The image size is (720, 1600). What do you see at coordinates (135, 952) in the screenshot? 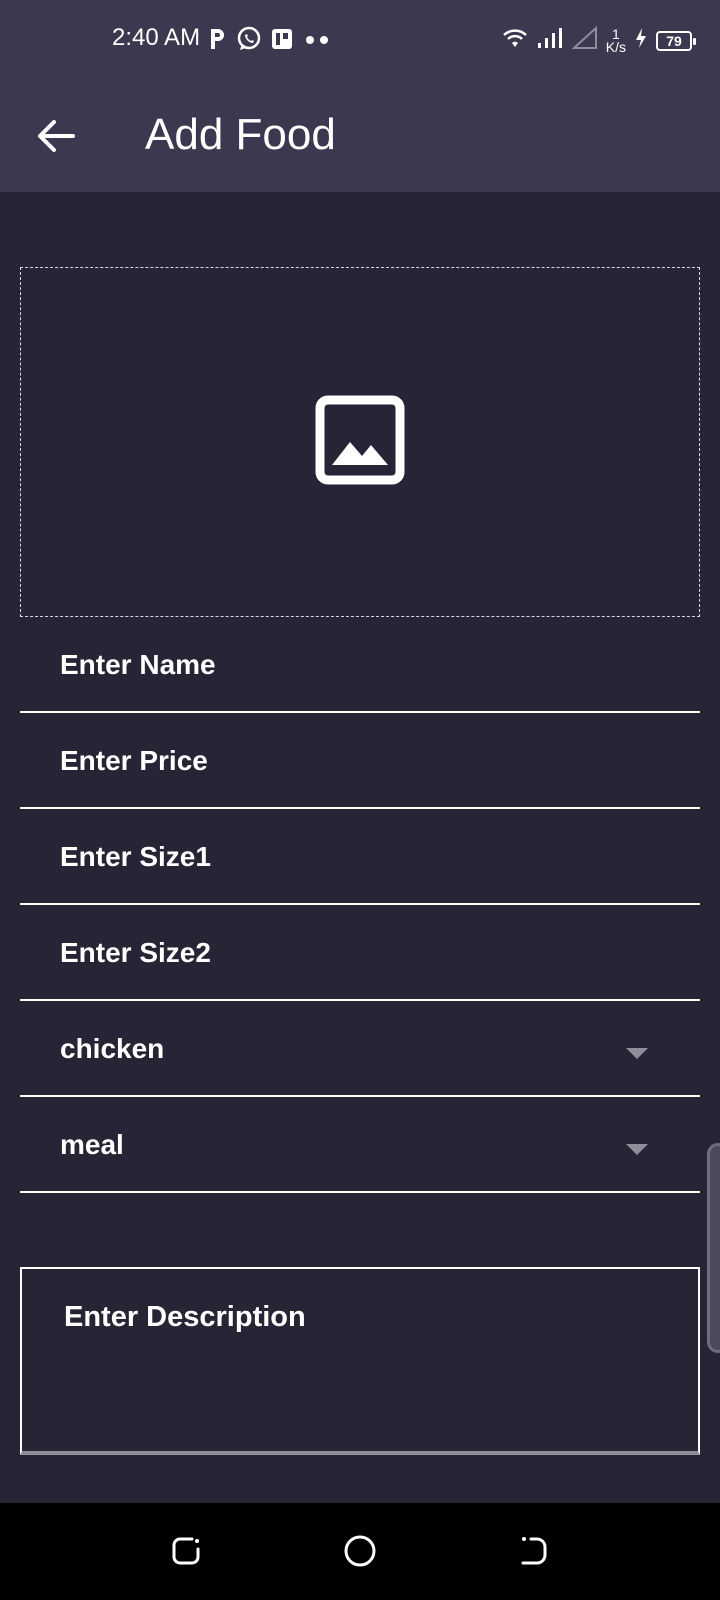
I see `size2-placeholder: Enter Size2` at bounding box center [135, 952].